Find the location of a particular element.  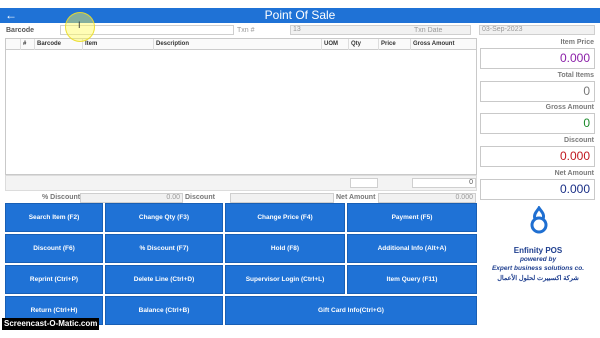

delete-line-button: Delete Line (Ctrl+D) is located at coordinates (164, 279).